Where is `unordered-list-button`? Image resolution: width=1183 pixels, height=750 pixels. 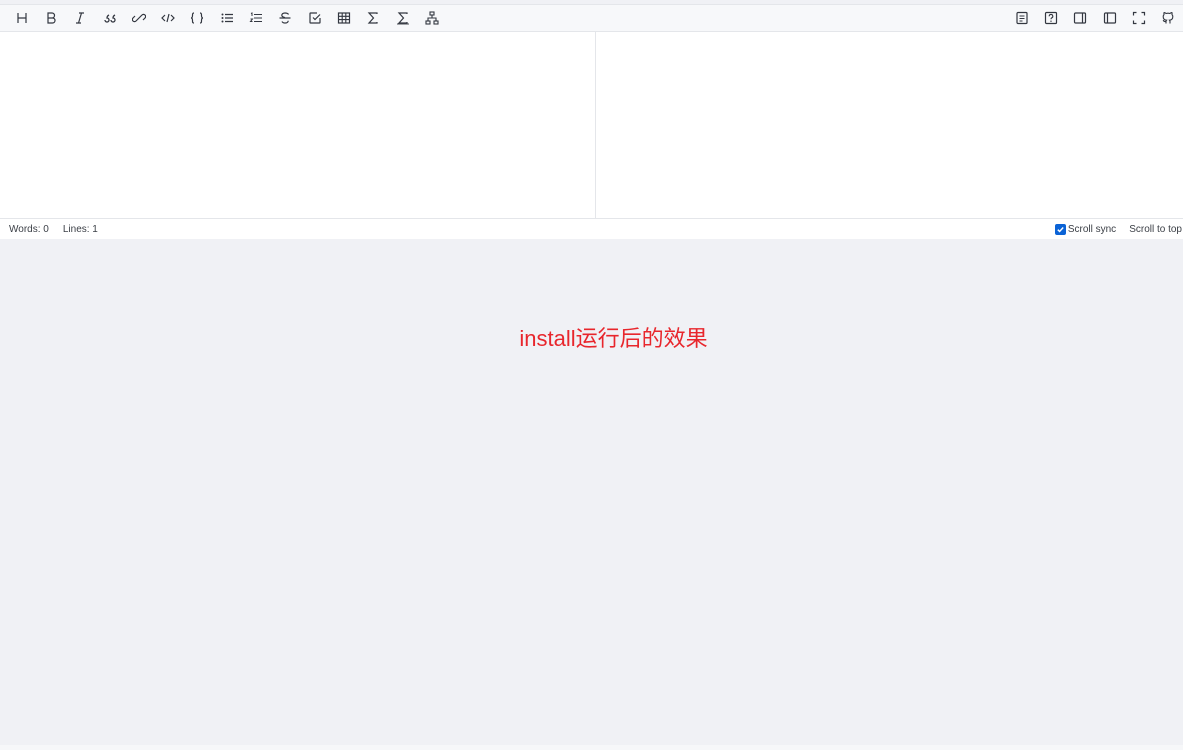 unordered-list-button is located at coordinates (226, 18).